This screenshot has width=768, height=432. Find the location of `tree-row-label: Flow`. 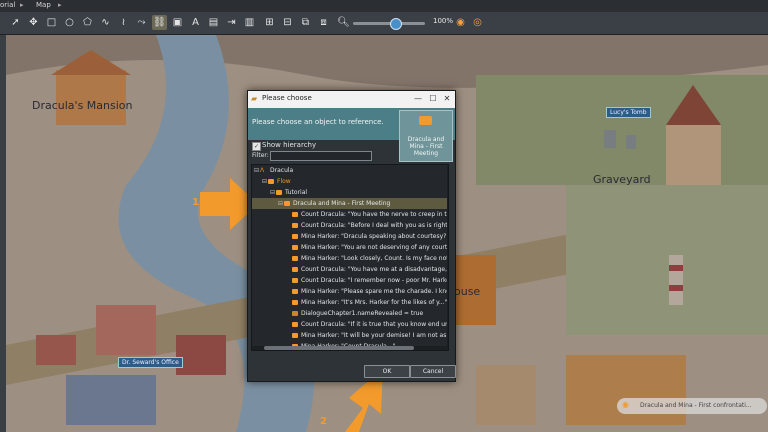

tree-row-label: Flow is located at coordinates (284, 181).